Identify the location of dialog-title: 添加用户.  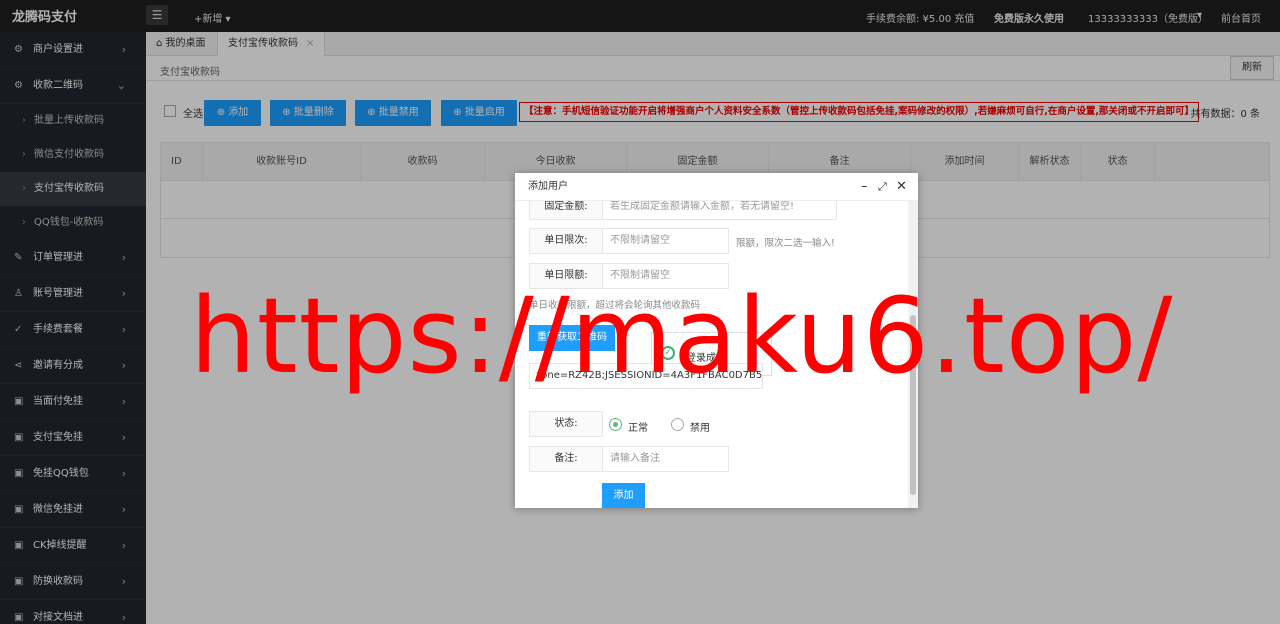
(548, 186).